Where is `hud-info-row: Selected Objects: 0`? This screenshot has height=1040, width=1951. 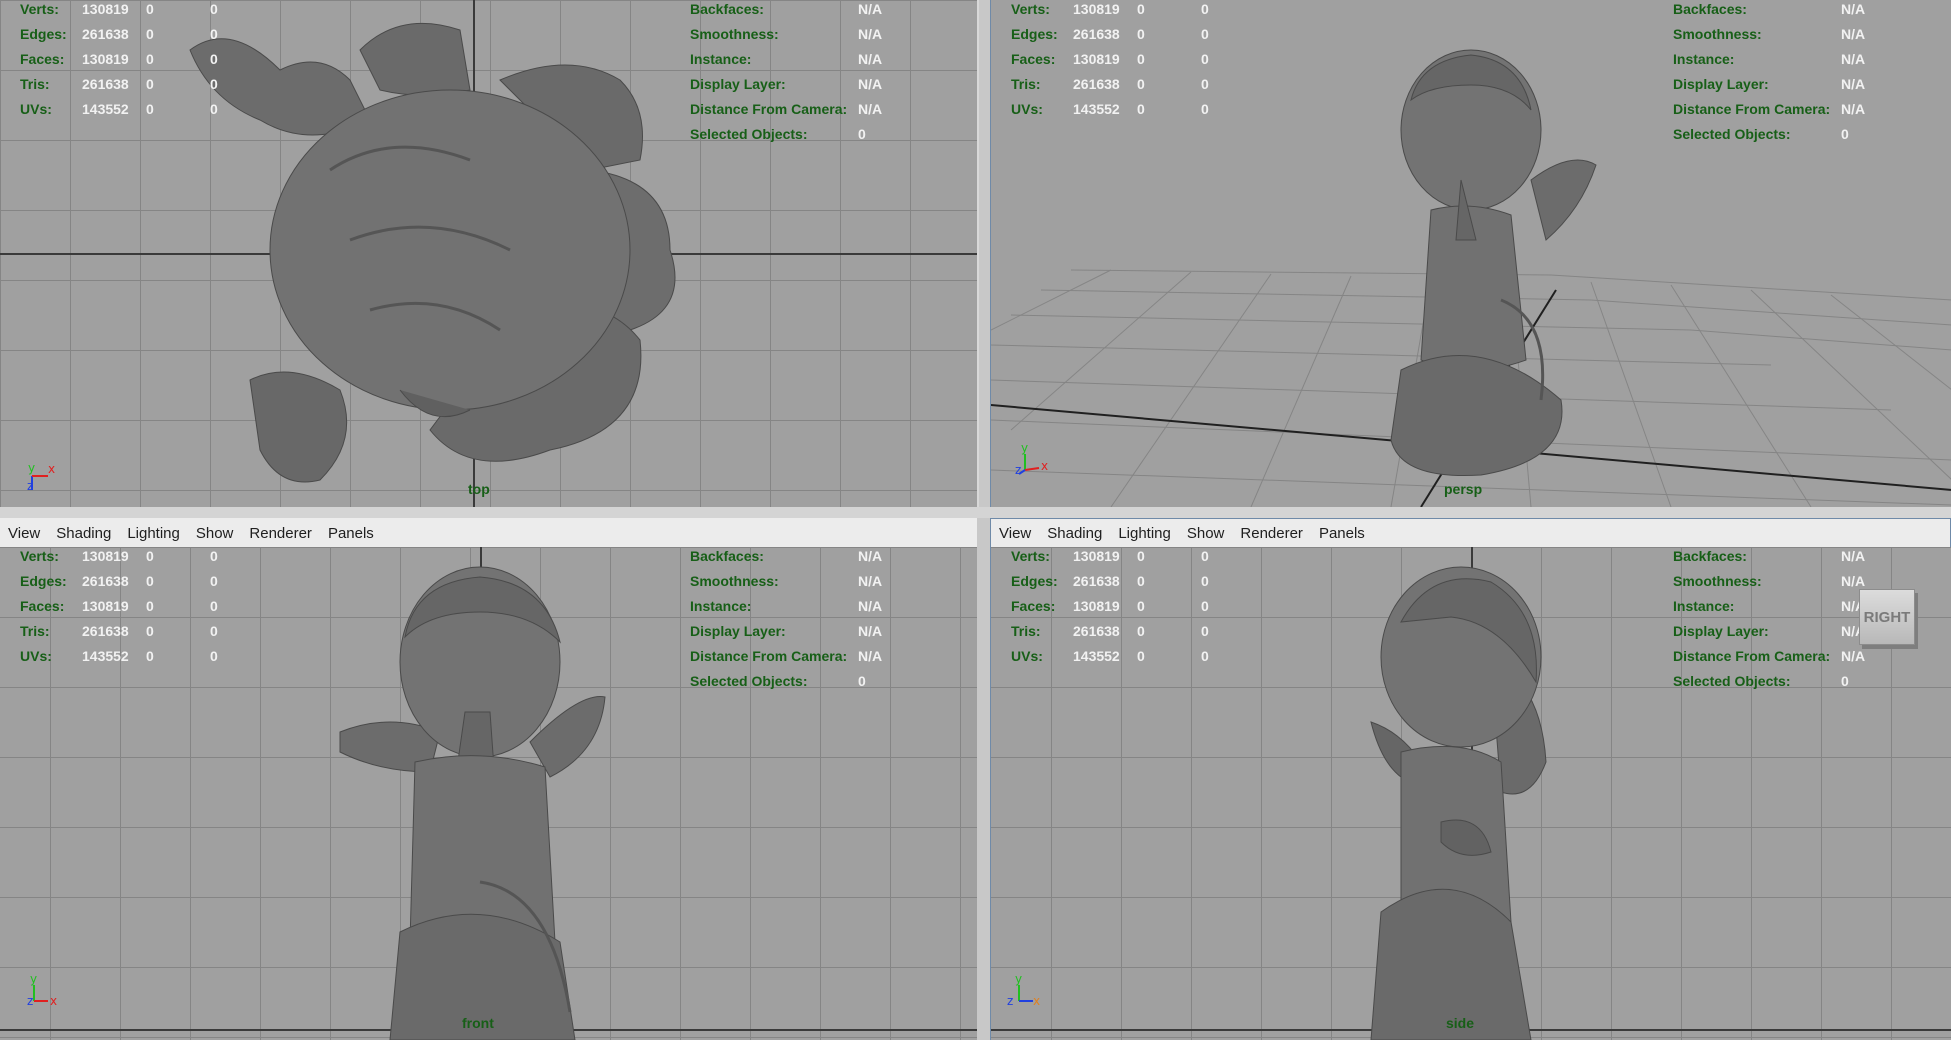 hud-info-row: Selected Objects: 0 is located at coordinates (786, 134).